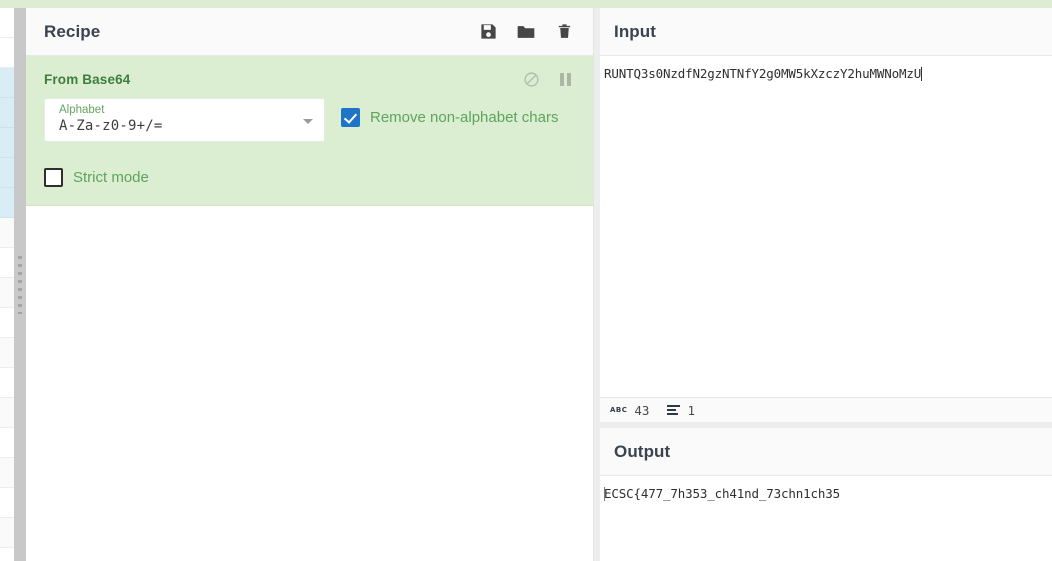 The width and height of the screenshot is (1052, 561). I want to click on alphabet-value: A-Za-z0-9+/=, so click(111, 126).